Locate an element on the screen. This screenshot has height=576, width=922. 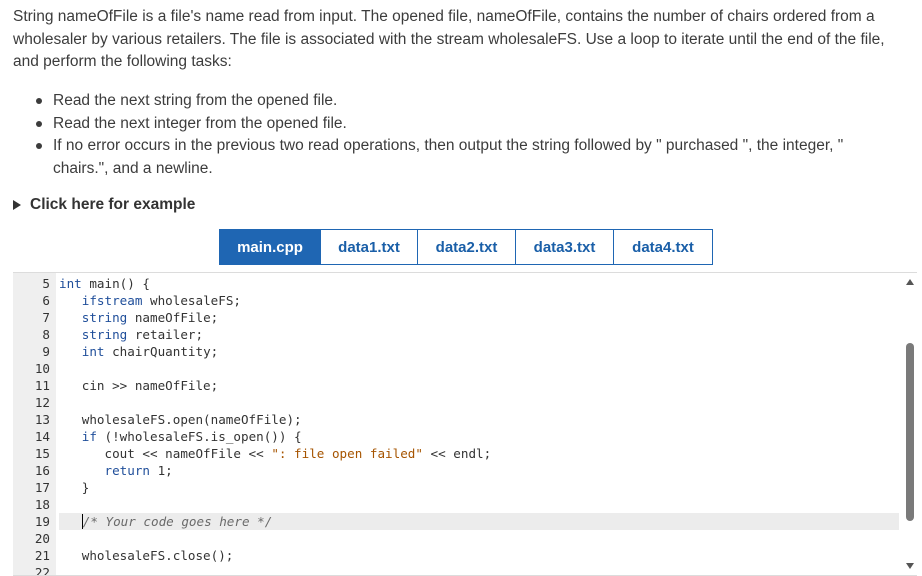
scroll-up-arrow-icon is located at coordinates (910, 282).